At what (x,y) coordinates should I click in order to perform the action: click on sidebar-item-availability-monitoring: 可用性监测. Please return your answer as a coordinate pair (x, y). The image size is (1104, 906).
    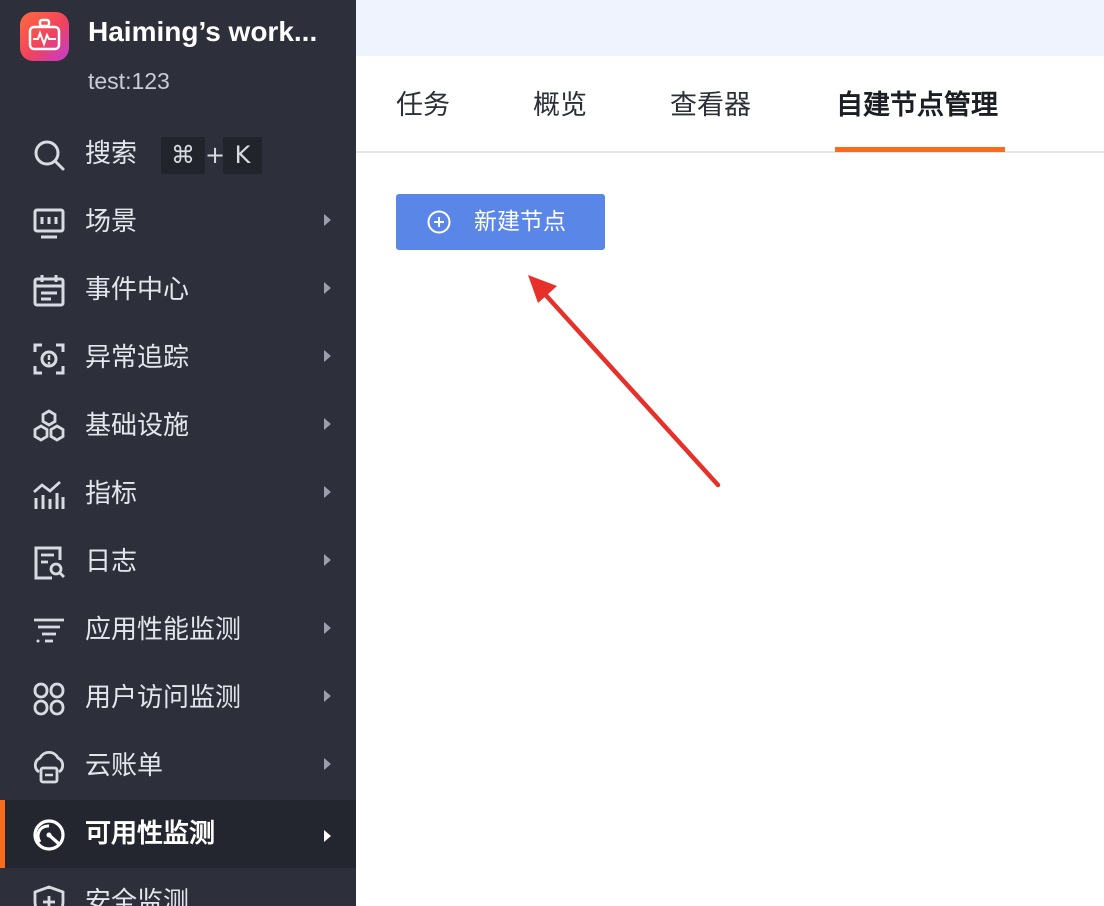
    Looking at the image, I should click on (178, 834).